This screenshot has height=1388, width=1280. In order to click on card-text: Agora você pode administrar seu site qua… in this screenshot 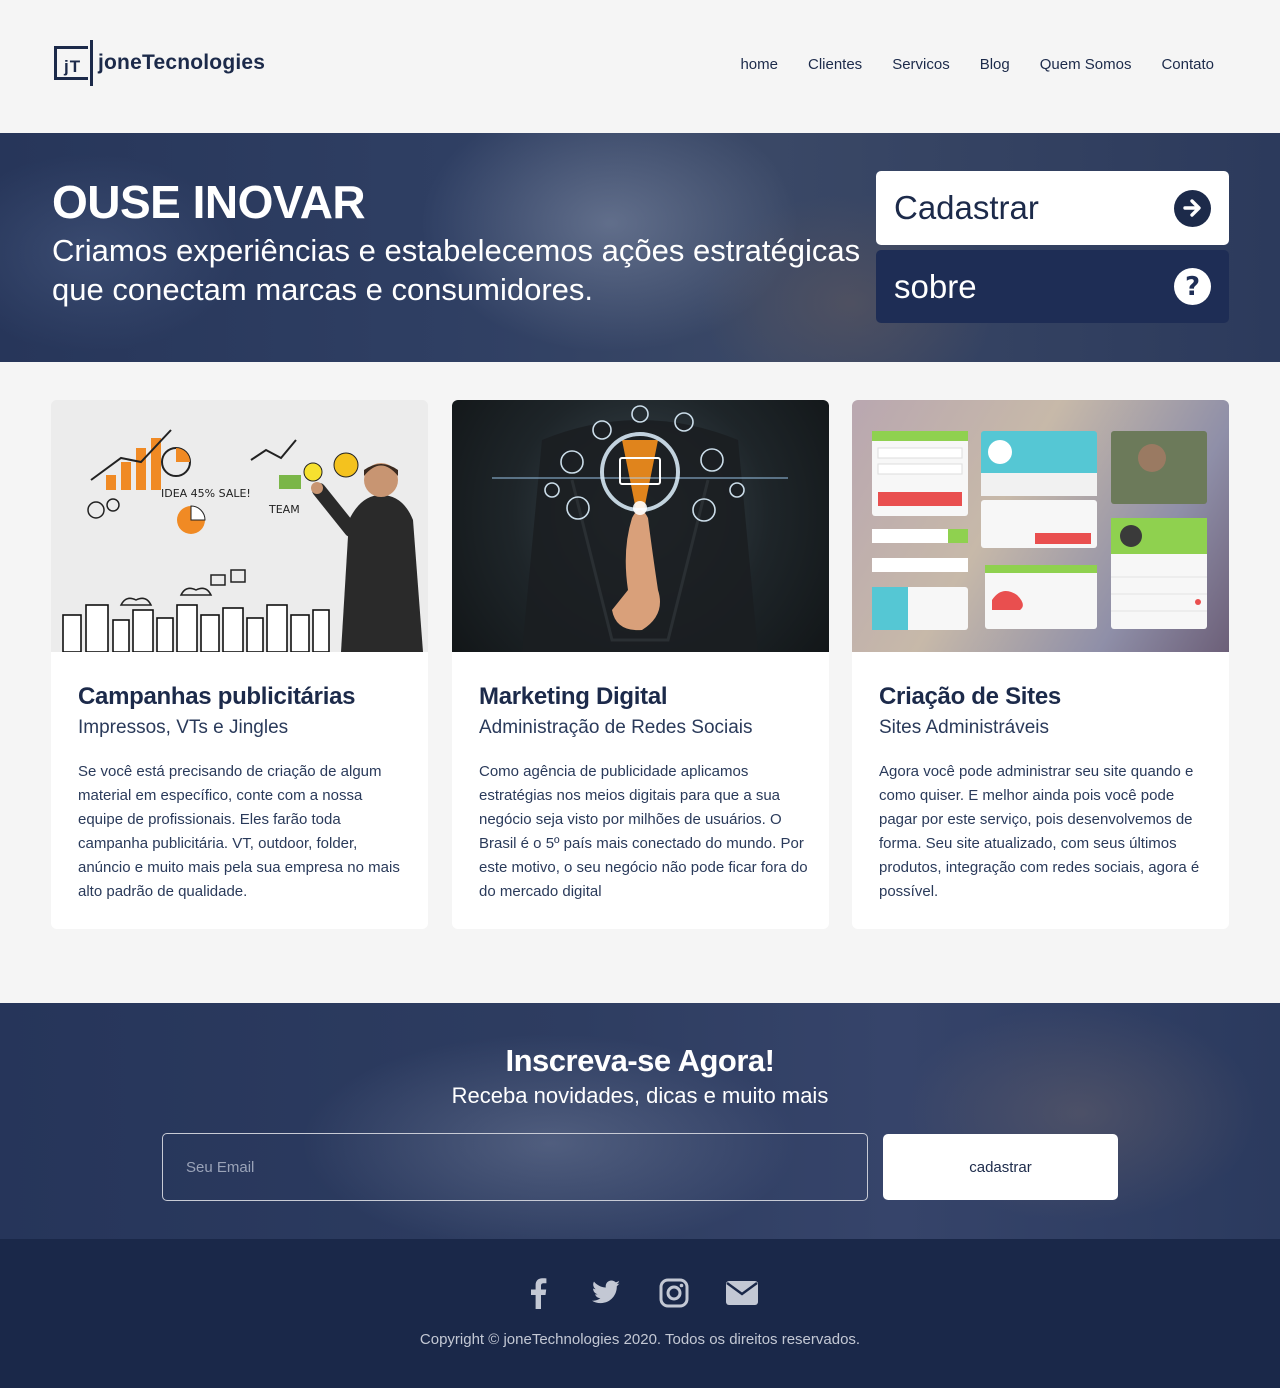, I will do `click(1039, 831)`.